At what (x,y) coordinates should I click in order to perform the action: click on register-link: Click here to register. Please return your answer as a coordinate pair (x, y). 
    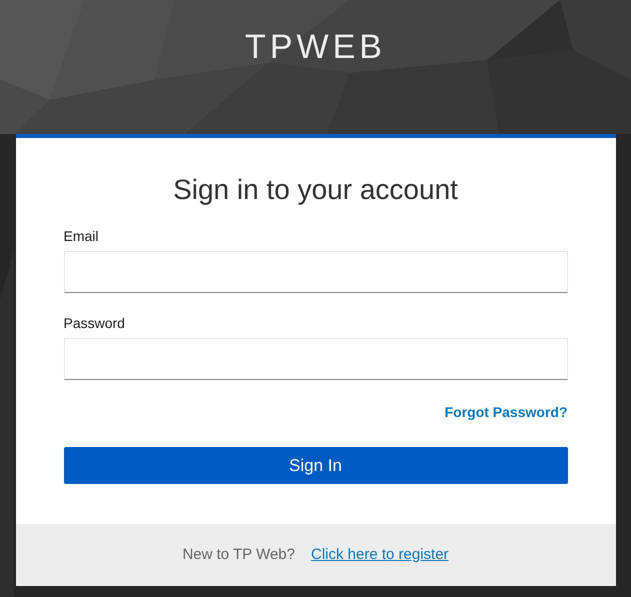
    Looking at the image, I should click on (380, 555).